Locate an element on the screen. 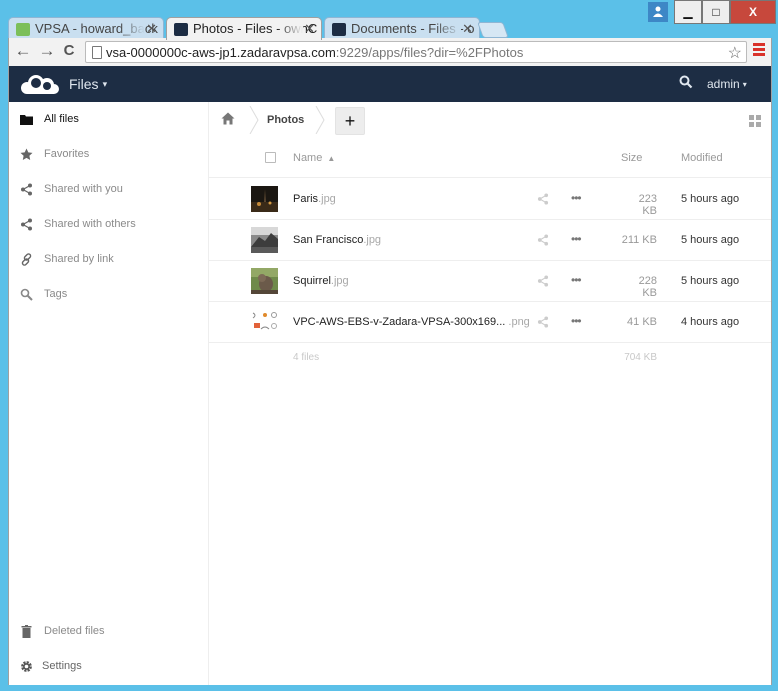 This screenshot has height=691, width=778. breadcrumb-photos: Photos is located at coordinates (285, 120).